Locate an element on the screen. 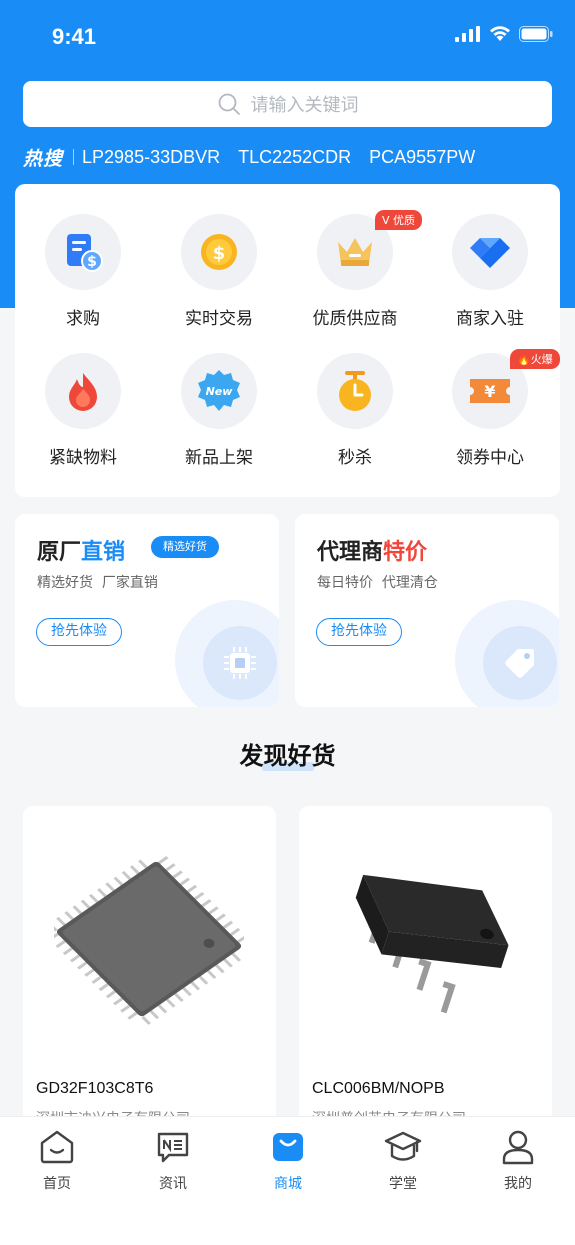 The image size is (575, 1245). diamond-icon is located at coordinates (490, 253).